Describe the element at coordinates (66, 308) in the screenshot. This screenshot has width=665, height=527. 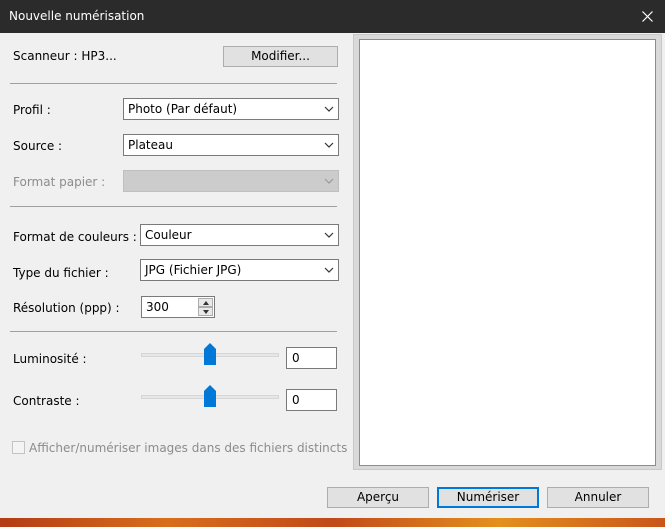
I see `resolution-label: Résolution (ppp) :` at that location.